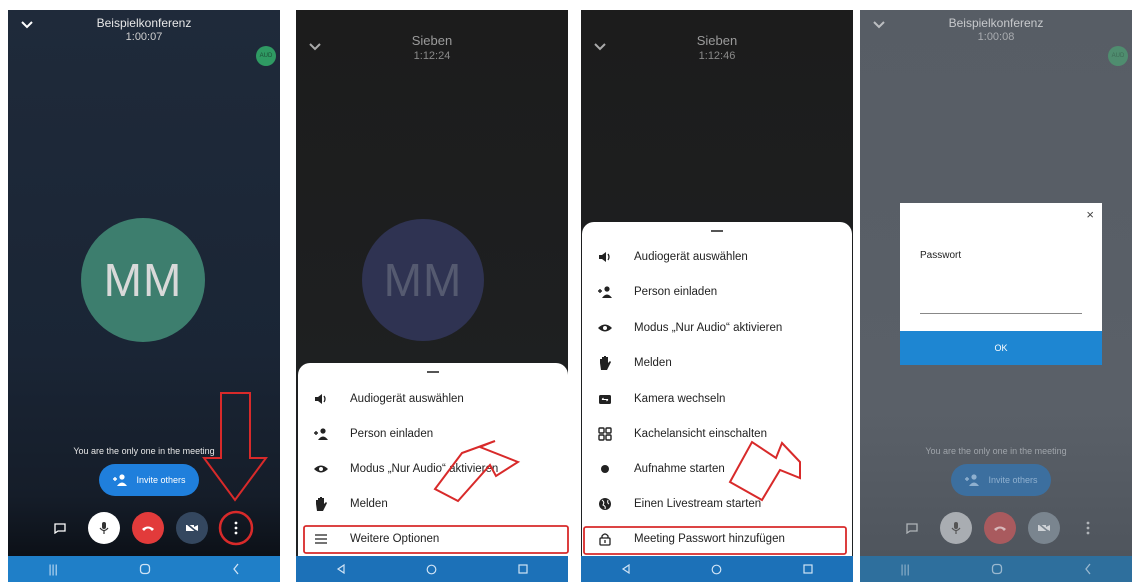  What do you see at coordinates (1001, 306) in the screenshot?
I see `password-input` at bounding box center [1001, 306].